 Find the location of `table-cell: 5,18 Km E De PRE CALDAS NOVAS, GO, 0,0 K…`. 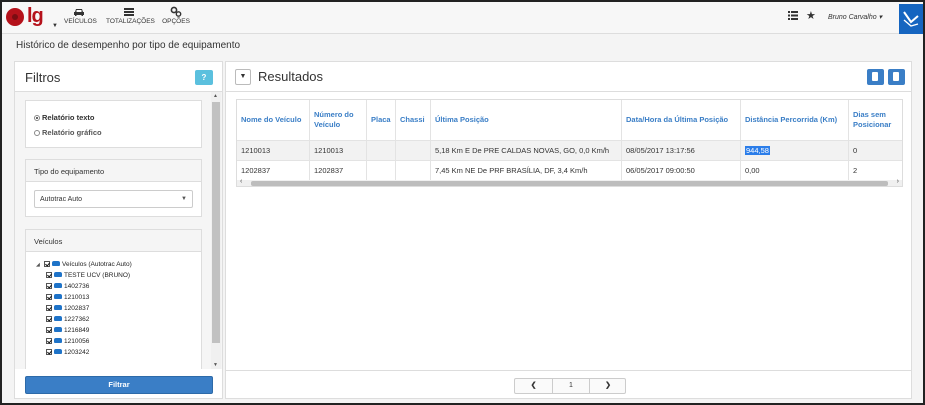

table-cell: 5,18 Km E De PRE CALDAS NOVAS, GO, 0,0 K… is located at coordinates (526, 150).